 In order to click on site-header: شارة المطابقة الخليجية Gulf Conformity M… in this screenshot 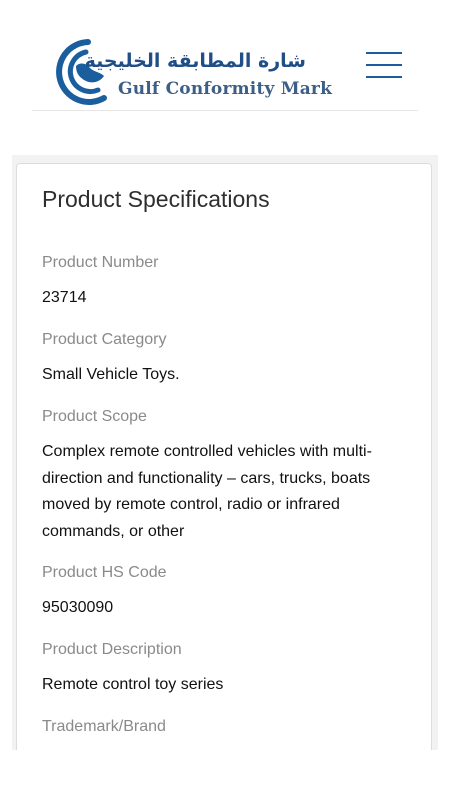, I will do `click(225, 55)`.